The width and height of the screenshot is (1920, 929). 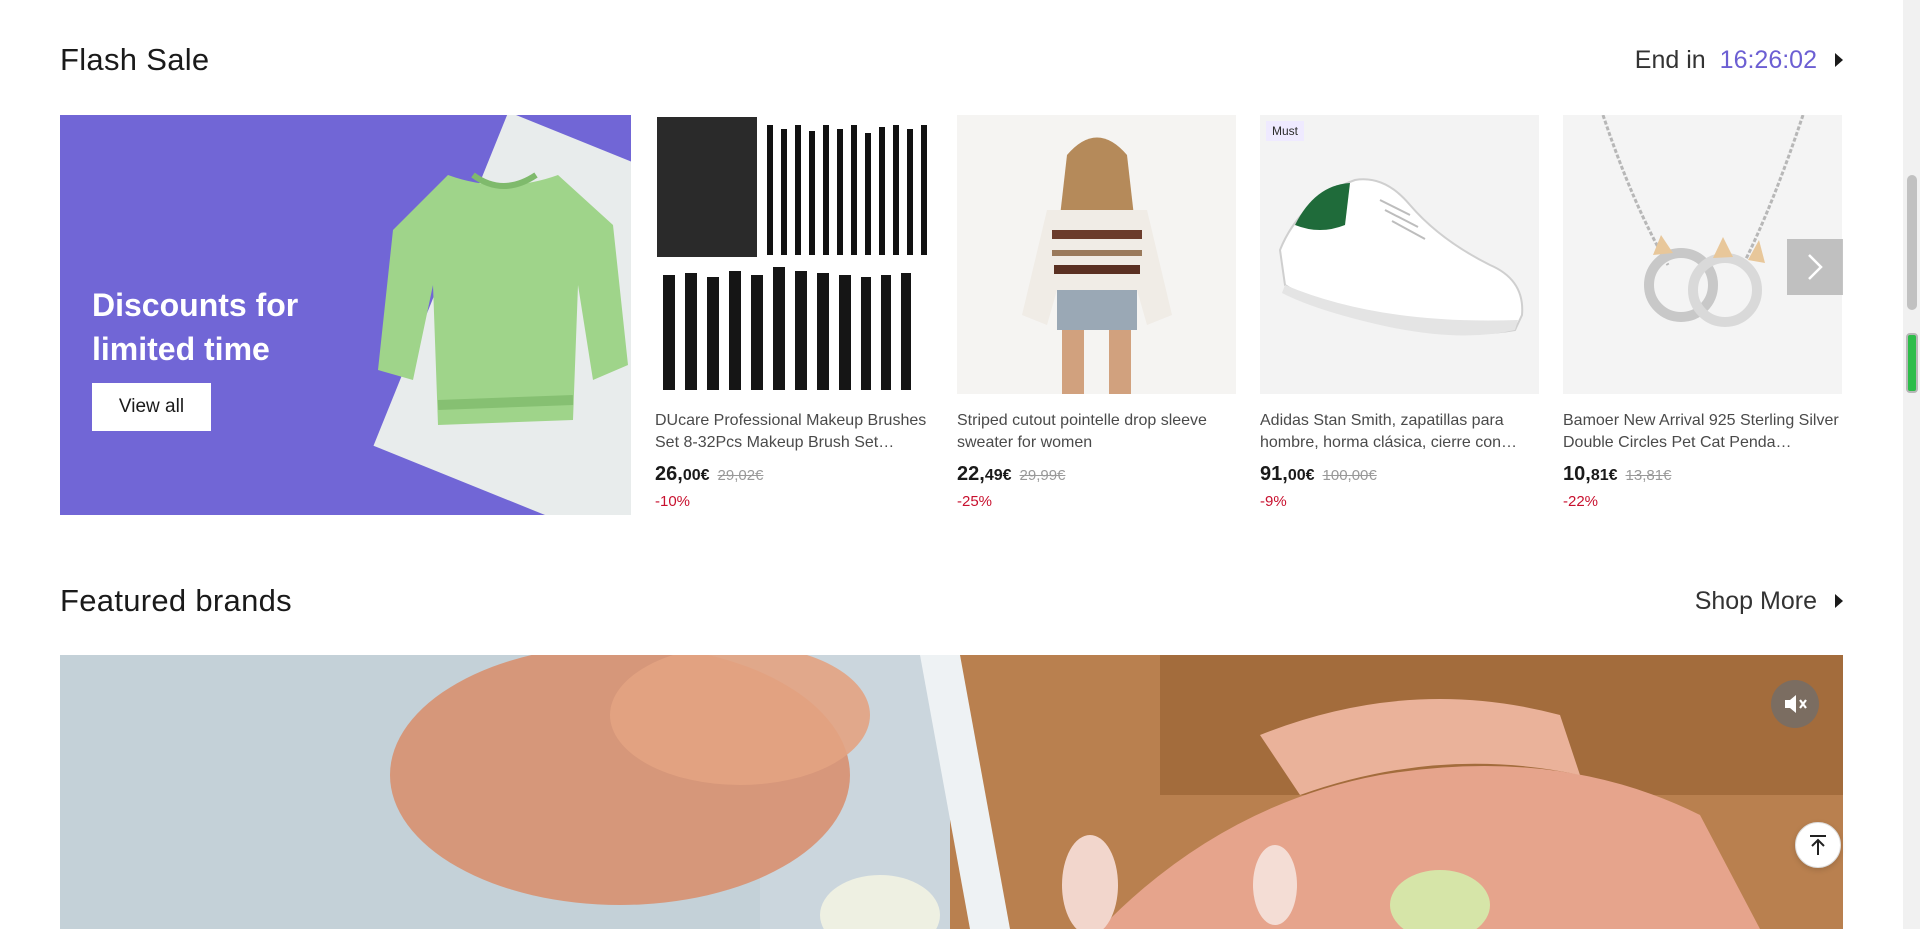 I want to click on speaker-muted-icon, so click(x=1796, y=704).